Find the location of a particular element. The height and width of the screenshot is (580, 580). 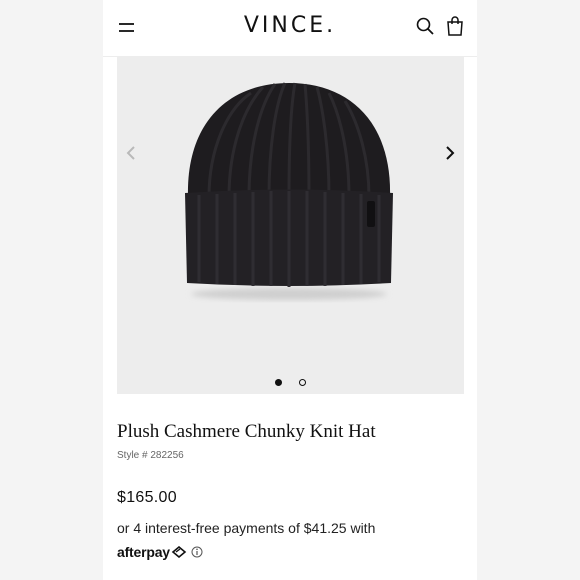

product-price: $165.00 is located at coordinates (147, 497).